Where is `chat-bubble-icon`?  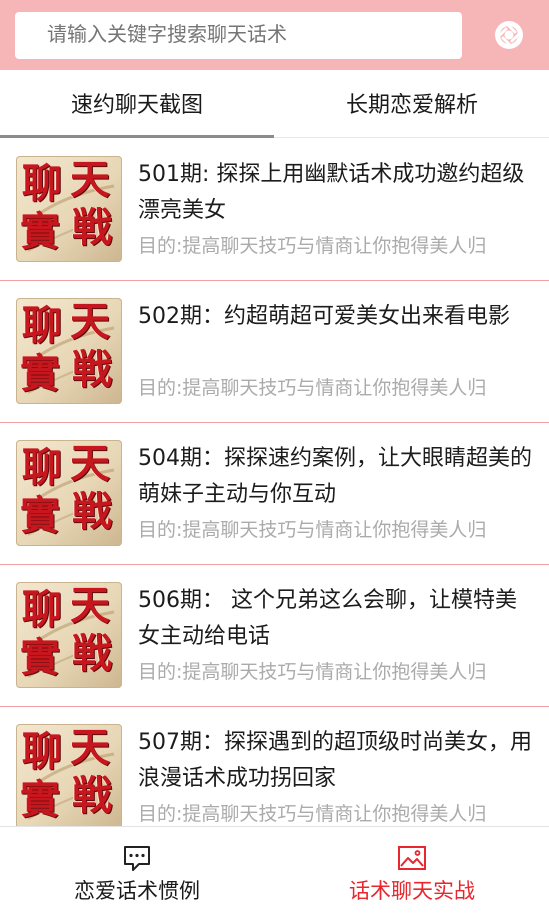 chat-bubble-icon is located at coordinates (137, 858).